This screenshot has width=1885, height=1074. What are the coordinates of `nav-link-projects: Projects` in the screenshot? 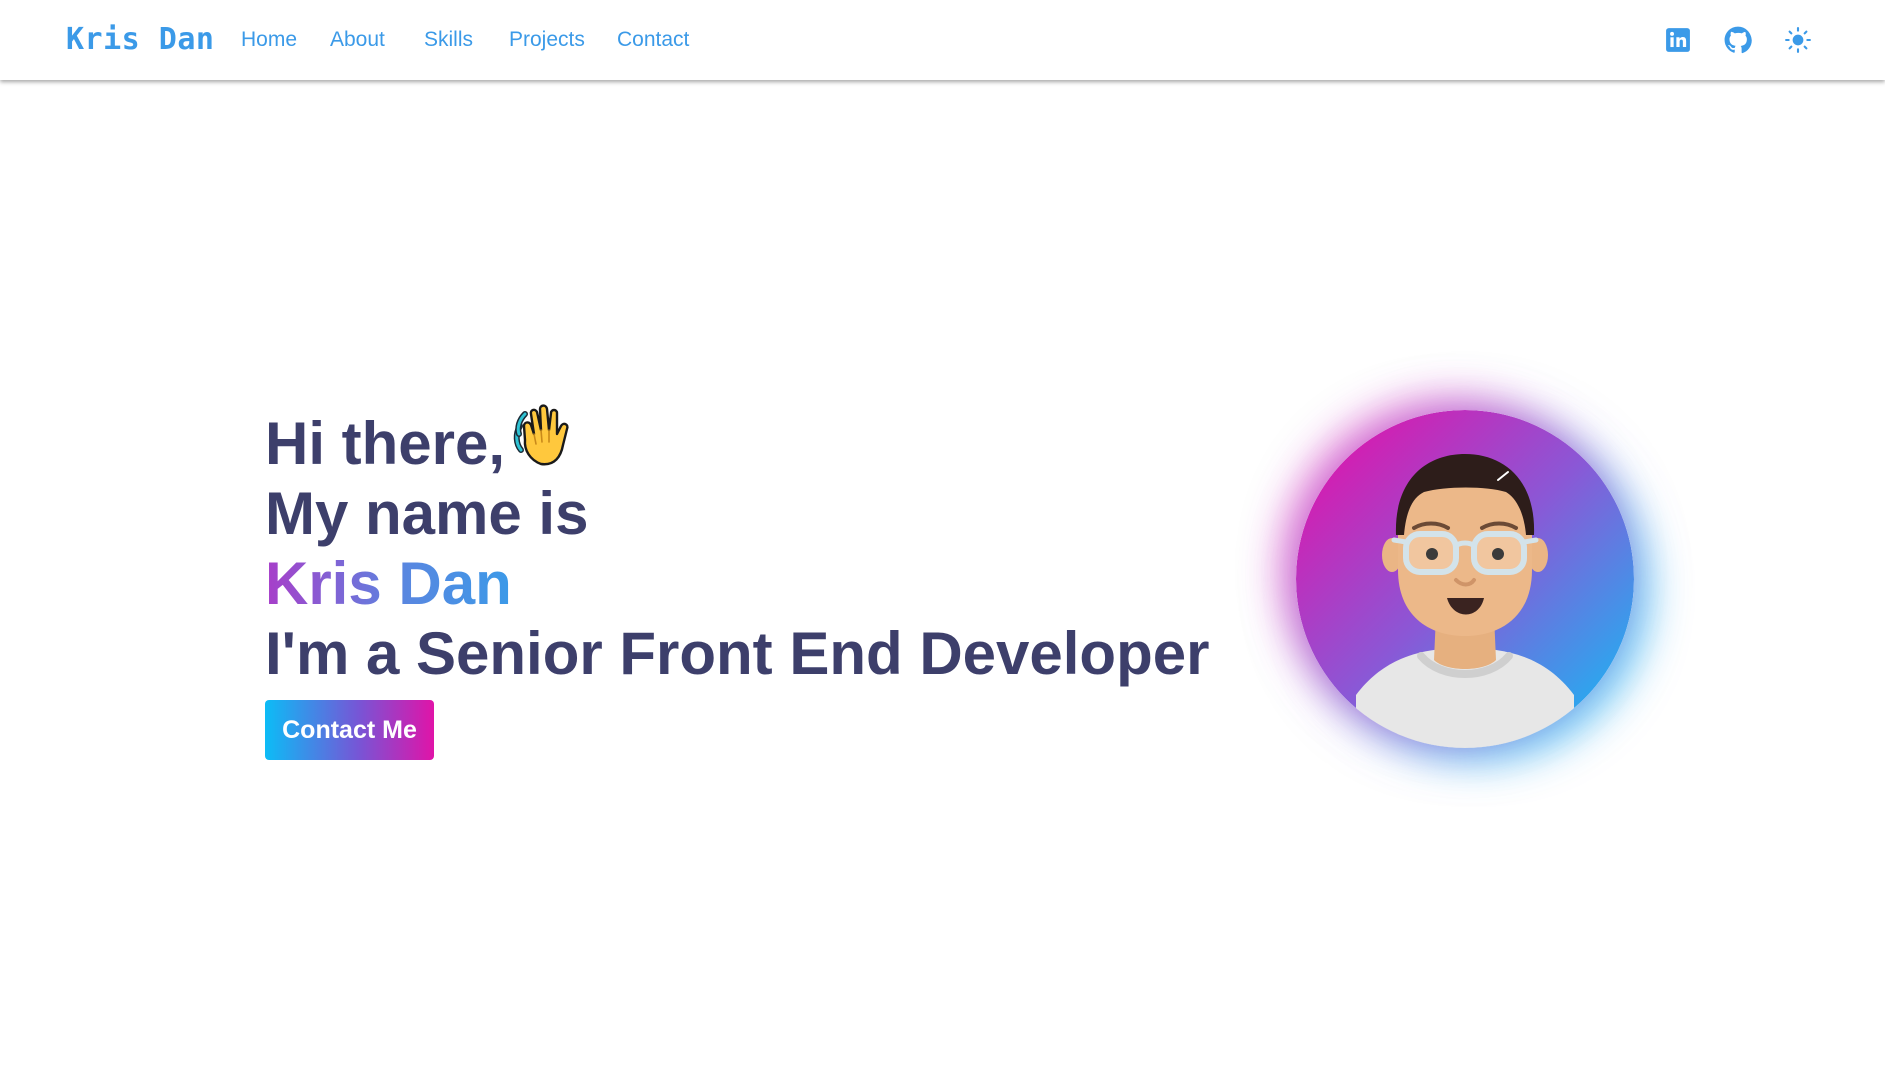 It's located at (547, 40).